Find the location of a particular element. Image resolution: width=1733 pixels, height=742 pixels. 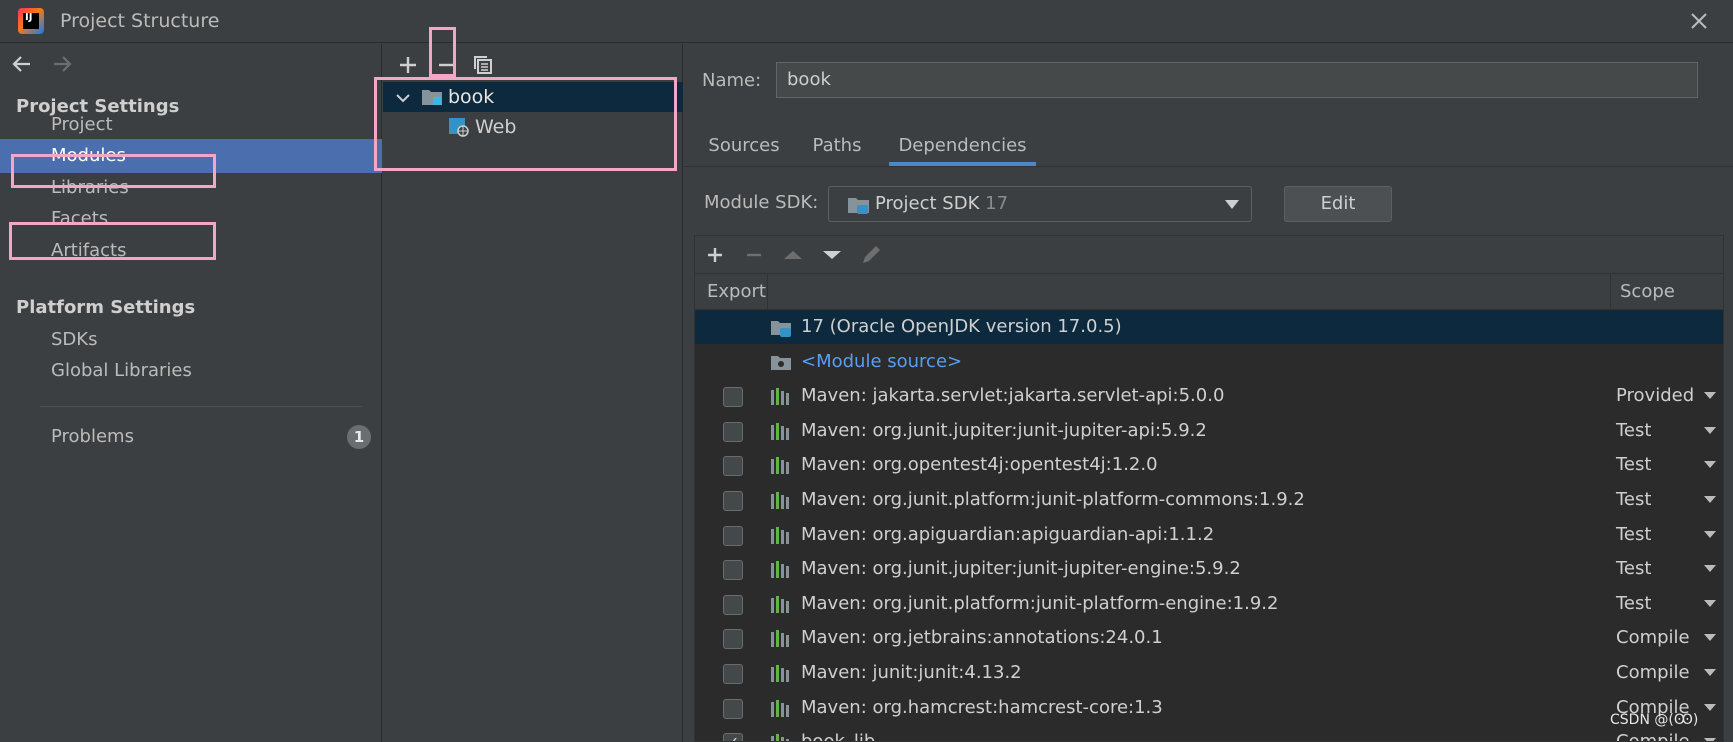

intellij-logo-icon: IJ is located at coordinates (31, 21).